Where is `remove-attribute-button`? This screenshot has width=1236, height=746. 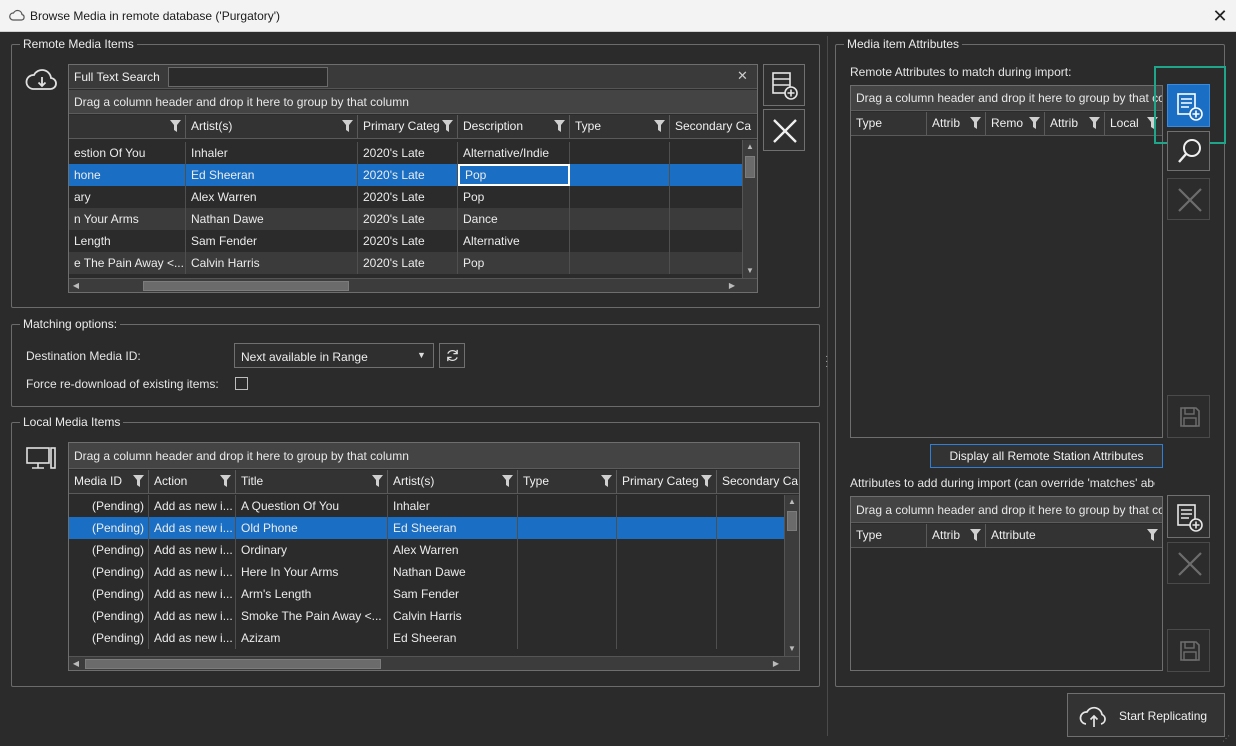
remove-attribute-button is located at coordinates (1188, 563).